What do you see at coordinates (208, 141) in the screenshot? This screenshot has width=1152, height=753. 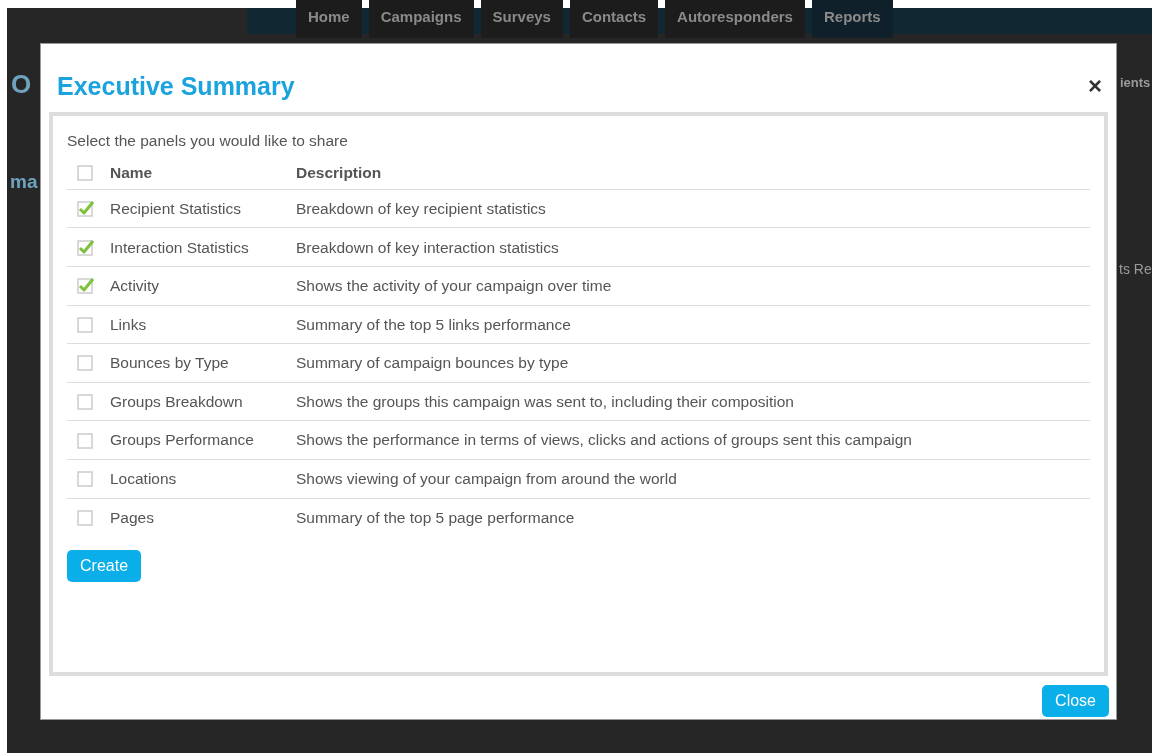 I see `instruction-text: Select the panels you would like to share` at bounding box center [208, 141].